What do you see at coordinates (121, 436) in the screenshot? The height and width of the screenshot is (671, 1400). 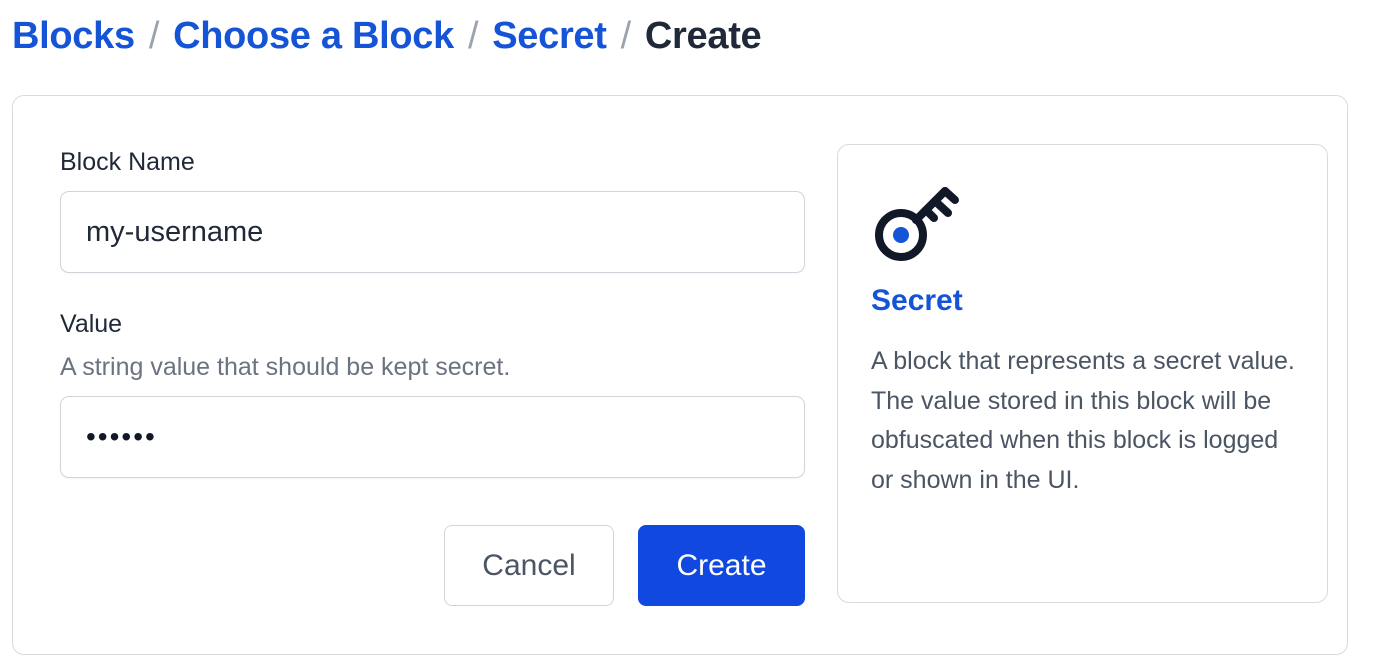 I see `masked-value: ••••••` at bounding box center [121, 436].